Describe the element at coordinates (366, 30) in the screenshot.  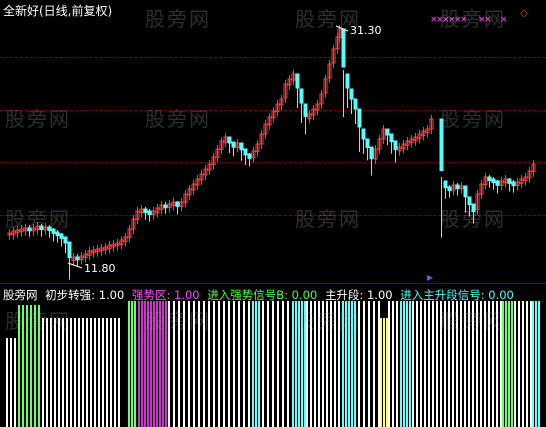
I see `high-price-label: 31.30` at that location.